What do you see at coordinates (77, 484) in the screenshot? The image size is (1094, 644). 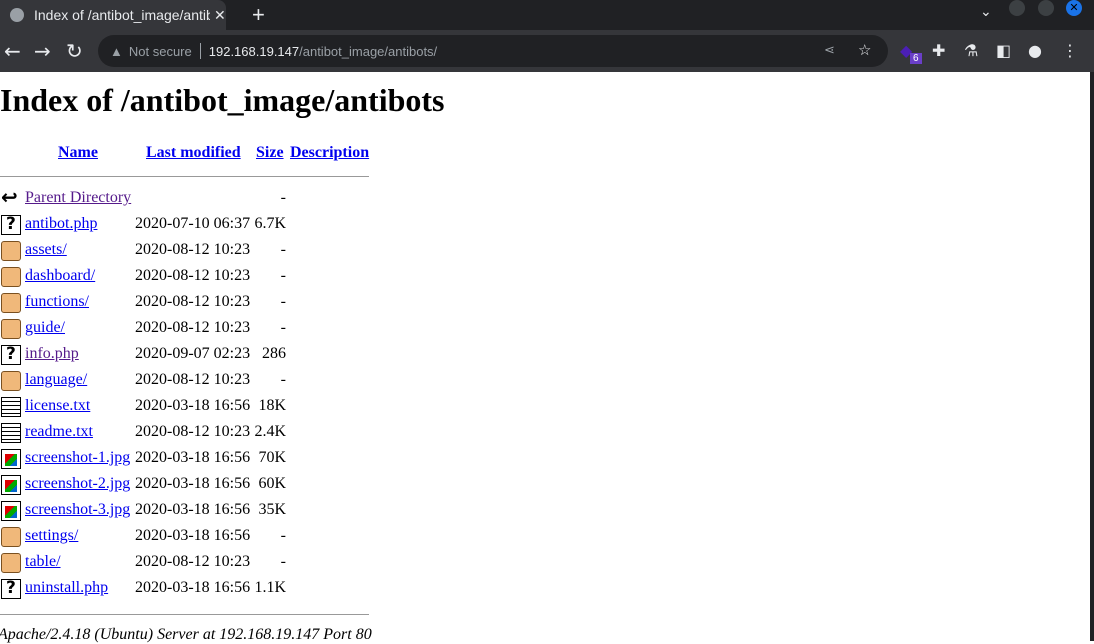 I see `file-link: screenshot-2.jpg` at bounding box center [77, 484].